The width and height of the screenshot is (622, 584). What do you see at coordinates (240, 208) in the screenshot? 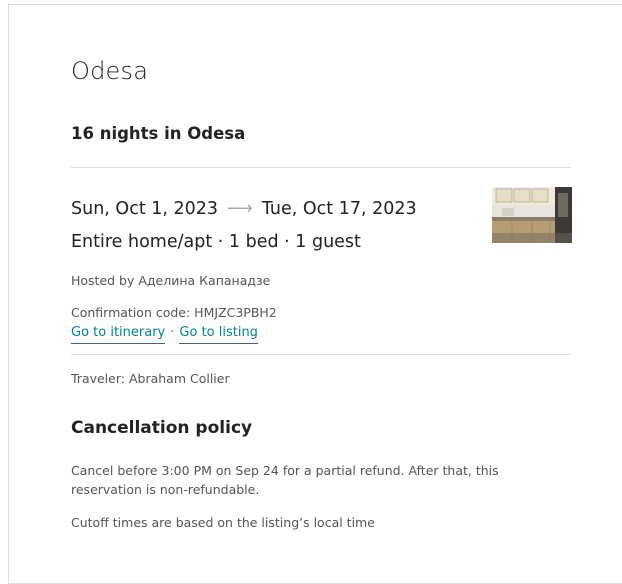
I see `arrow-right-icon: ⟶` at bounding box center [240, 208].